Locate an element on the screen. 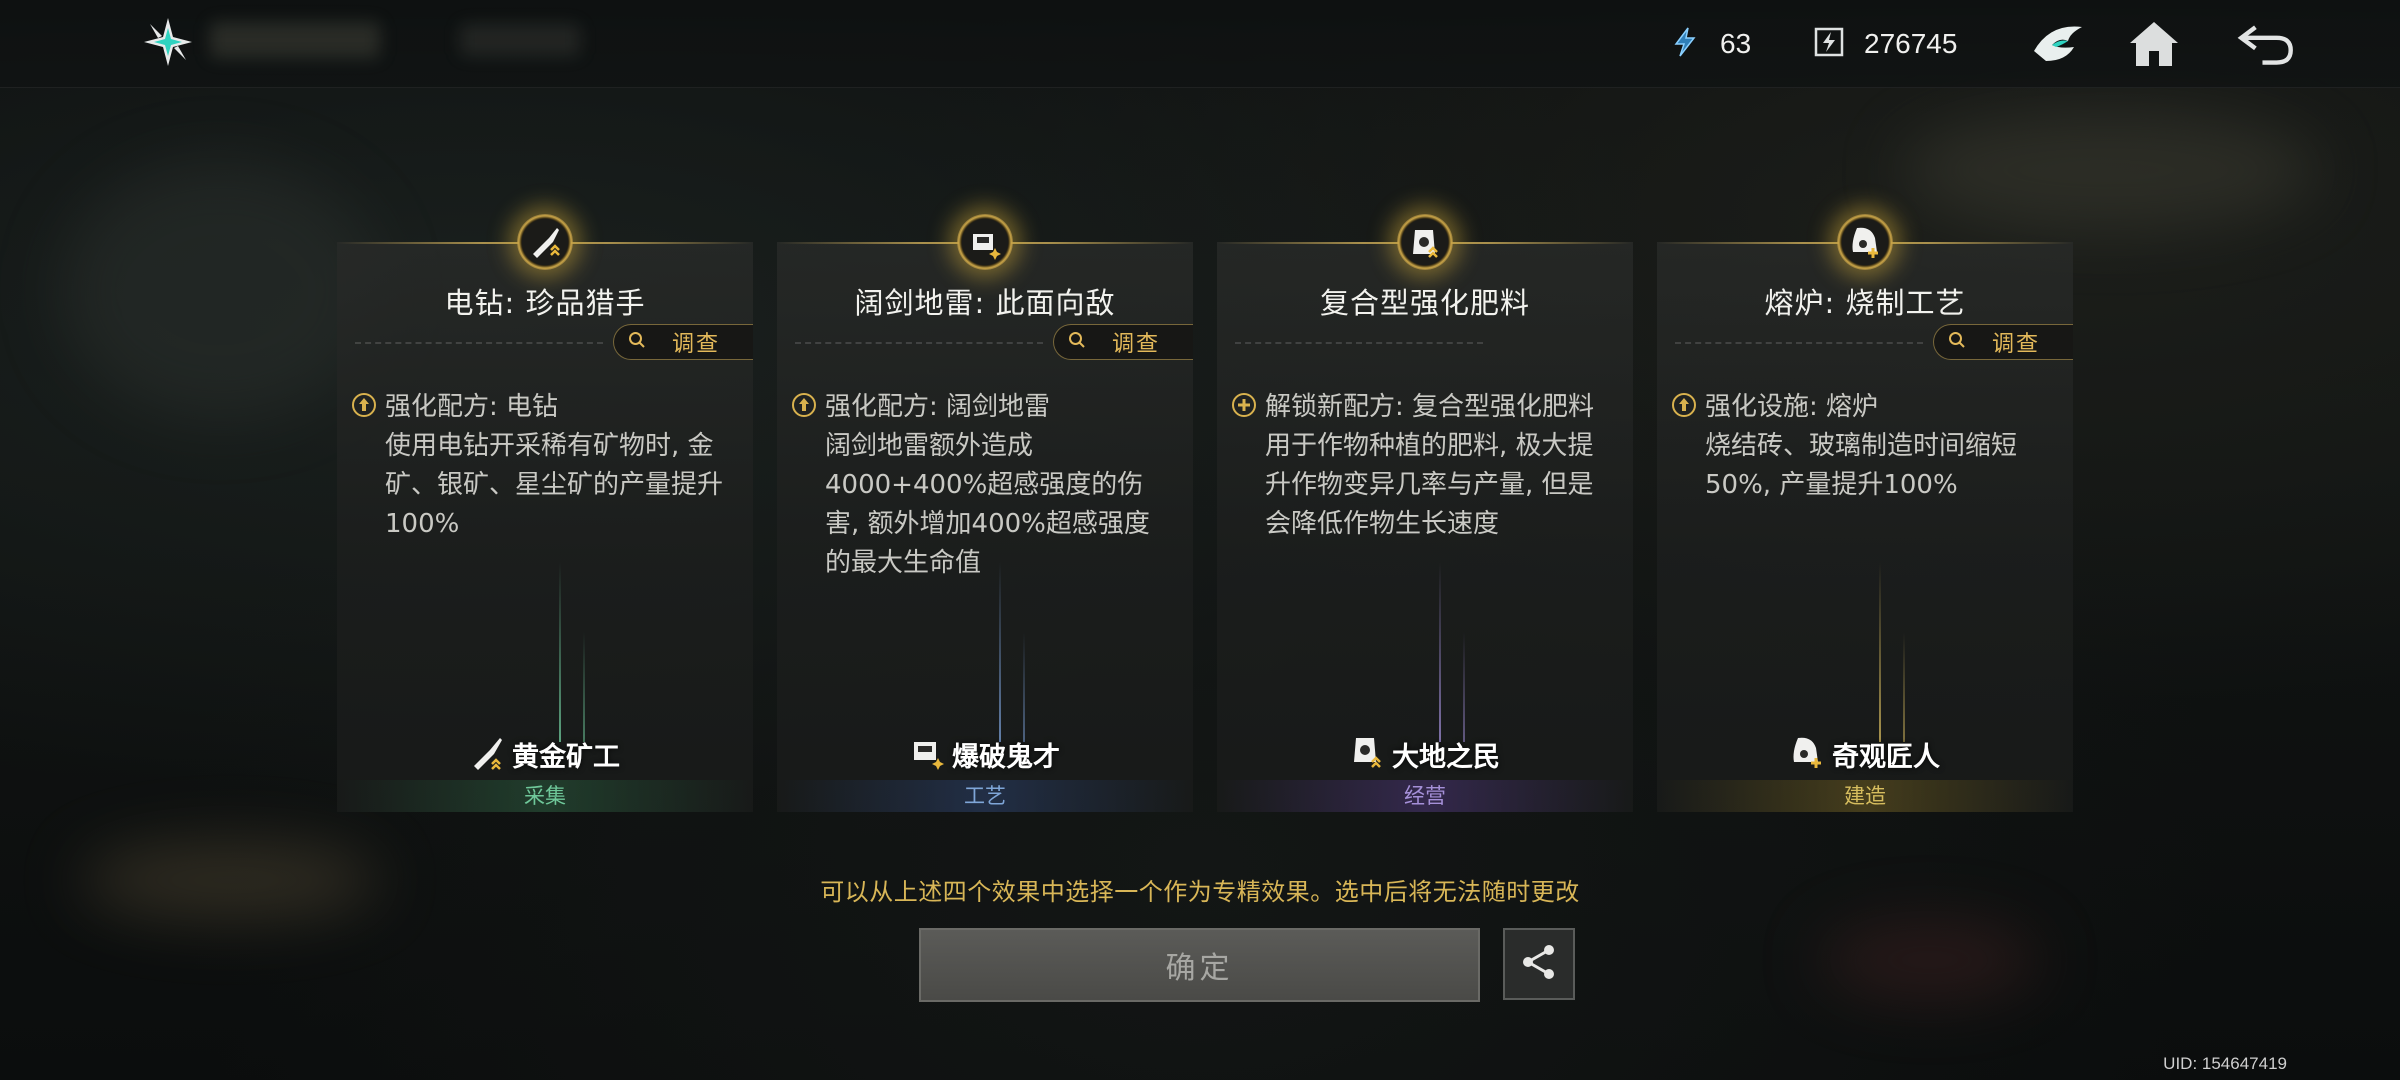  category-label: 经营 is located at coordinates (1425, 796).